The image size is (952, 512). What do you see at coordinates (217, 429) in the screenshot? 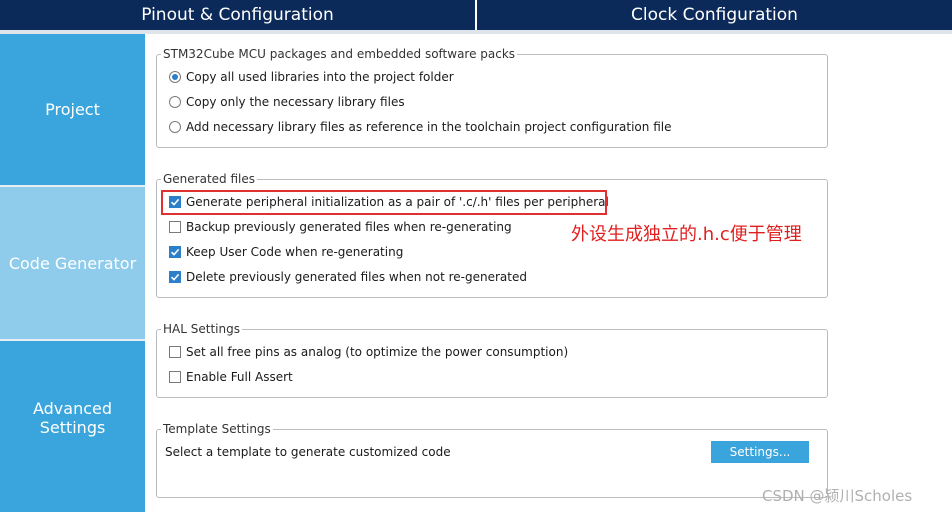
I see `template-settings-legend: Template Settings` at bounding box center [217, 429].